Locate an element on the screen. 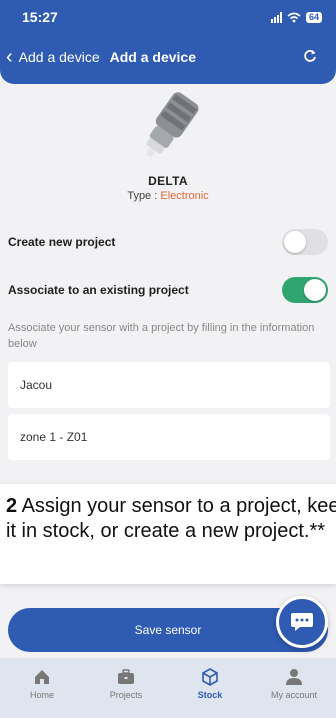 Image resolution: width=336 pixels, height=718 pixels. create-project-toggle is located at coordinates (305, 242).